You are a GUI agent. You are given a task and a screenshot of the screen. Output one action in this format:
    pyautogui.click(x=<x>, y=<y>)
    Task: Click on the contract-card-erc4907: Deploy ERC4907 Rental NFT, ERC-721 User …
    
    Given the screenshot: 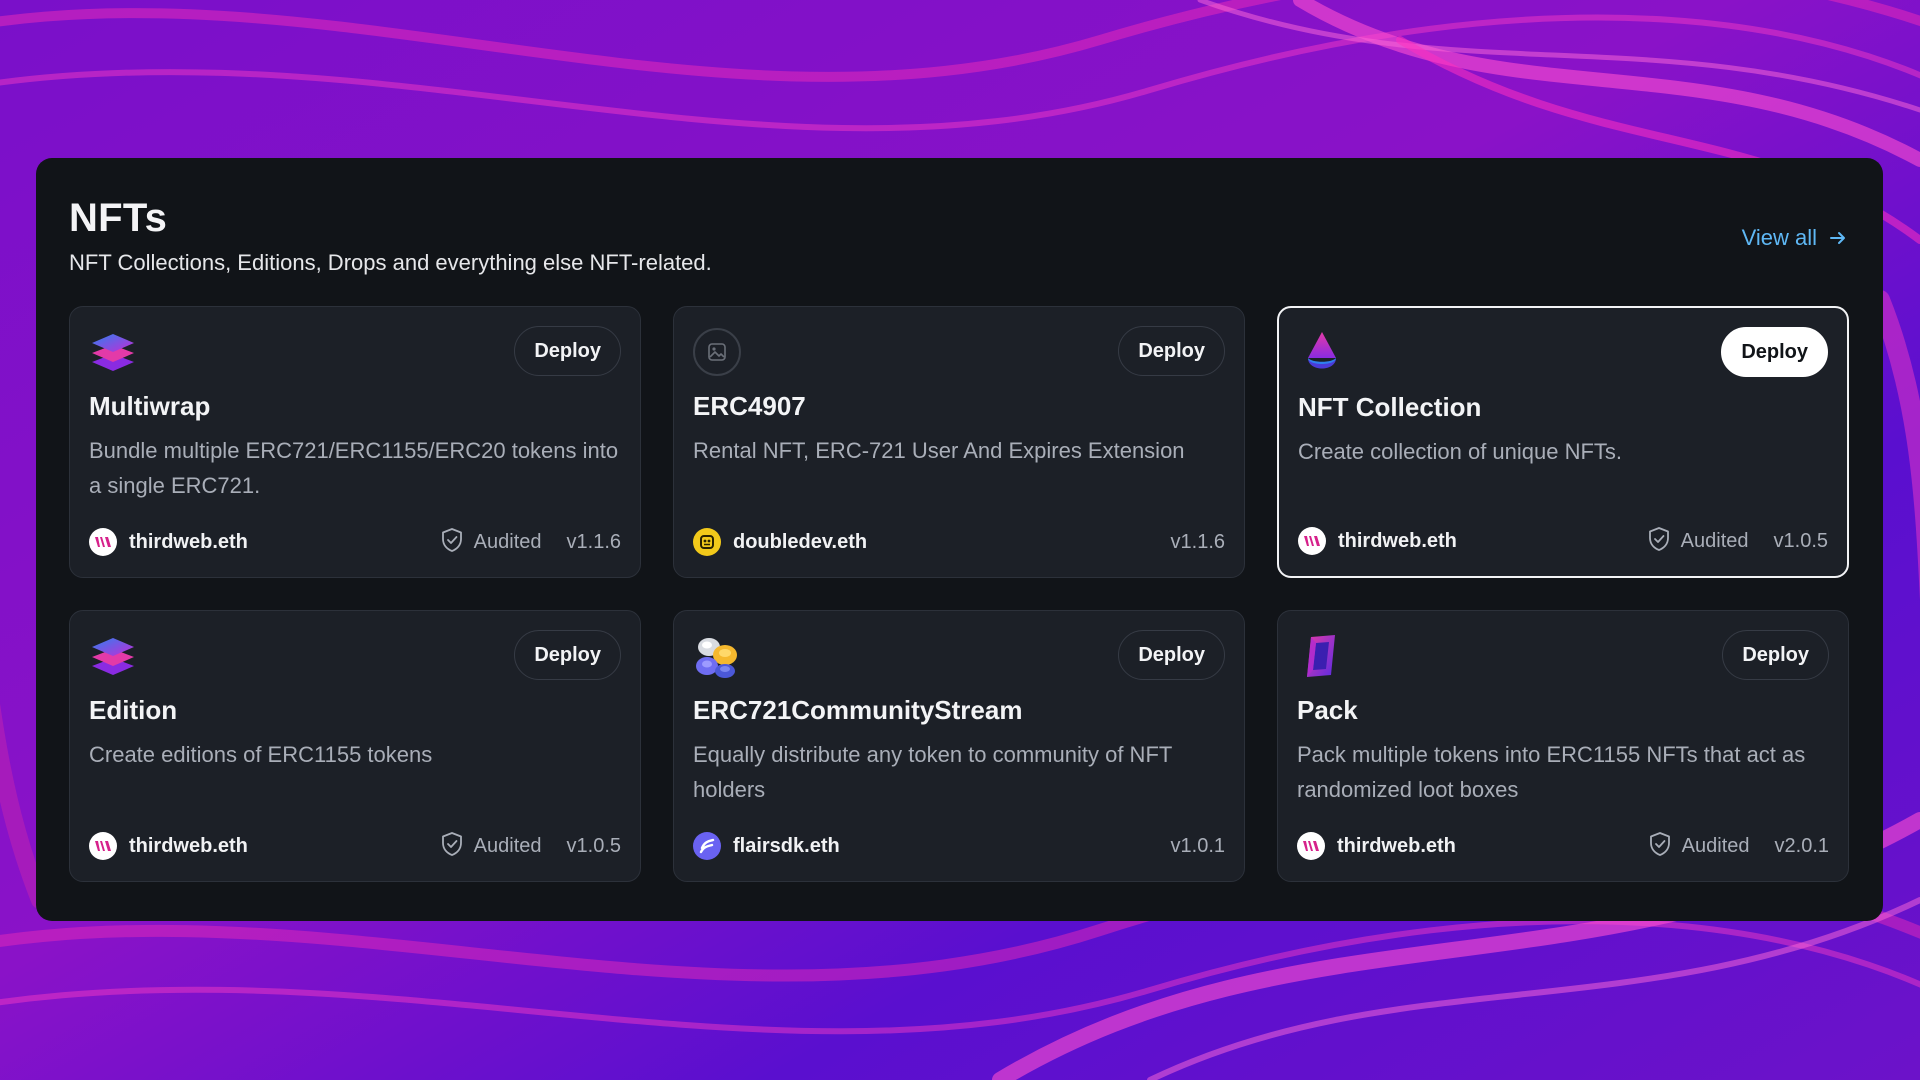 What is the action you would take?
    pyautogui.click(x=959, y=442)
    